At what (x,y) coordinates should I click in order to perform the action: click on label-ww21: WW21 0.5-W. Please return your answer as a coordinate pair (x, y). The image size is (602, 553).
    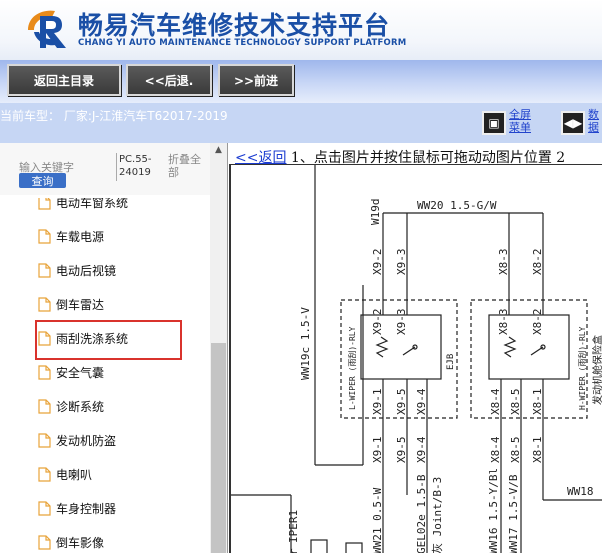
    Looking at the image, I should click on (377, 520).